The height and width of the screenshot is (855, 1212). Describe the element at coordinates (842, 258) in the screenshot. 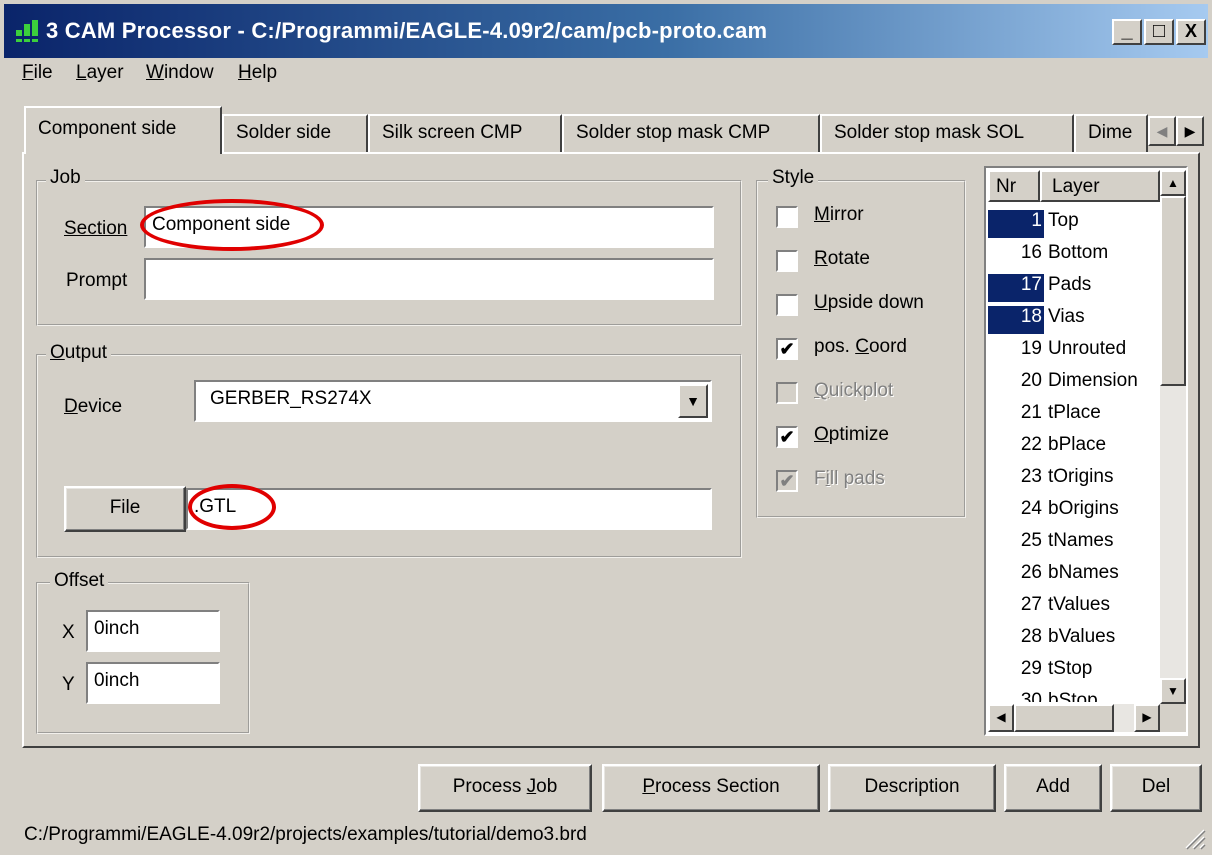

I see `rotate-label: Rotate` at that location.